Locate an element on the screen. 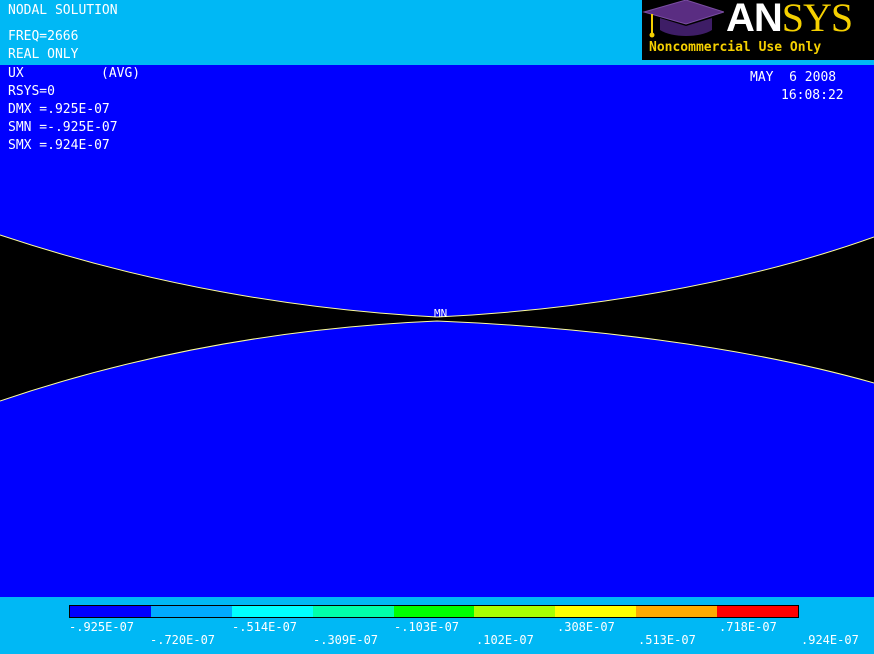  legend-label-top: .308E-07 is located at coordinates (586, 627).